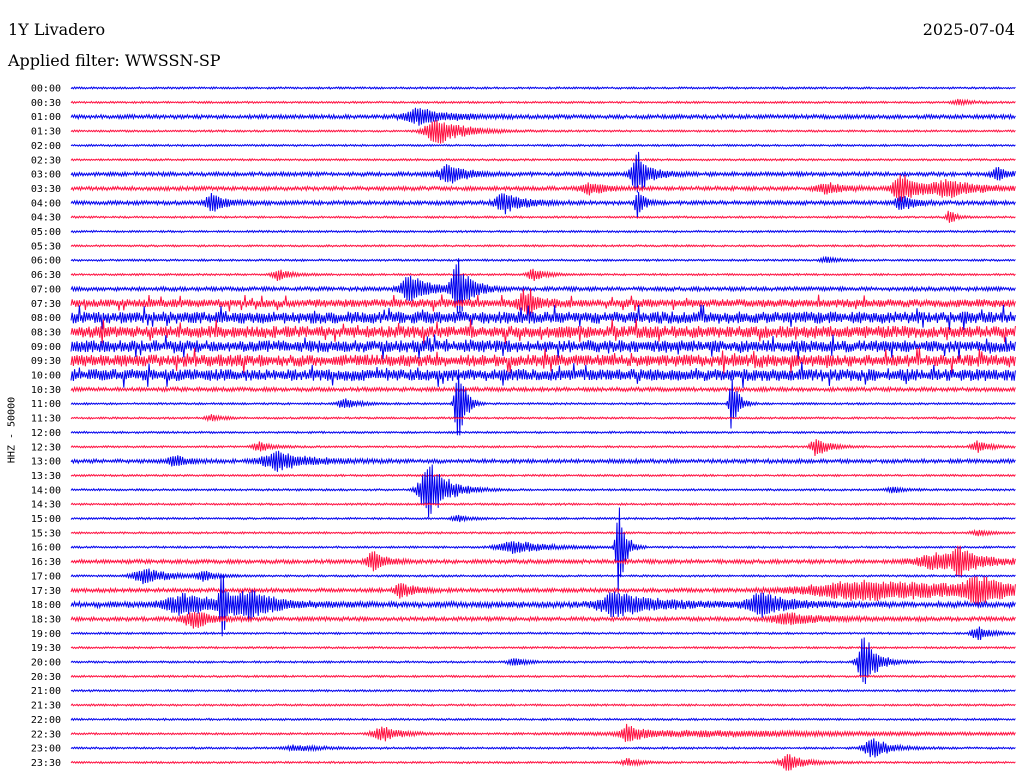 This screenshot has height=780, width=1024. I want to click on row-time-label: 01:30, so click(46, 132).